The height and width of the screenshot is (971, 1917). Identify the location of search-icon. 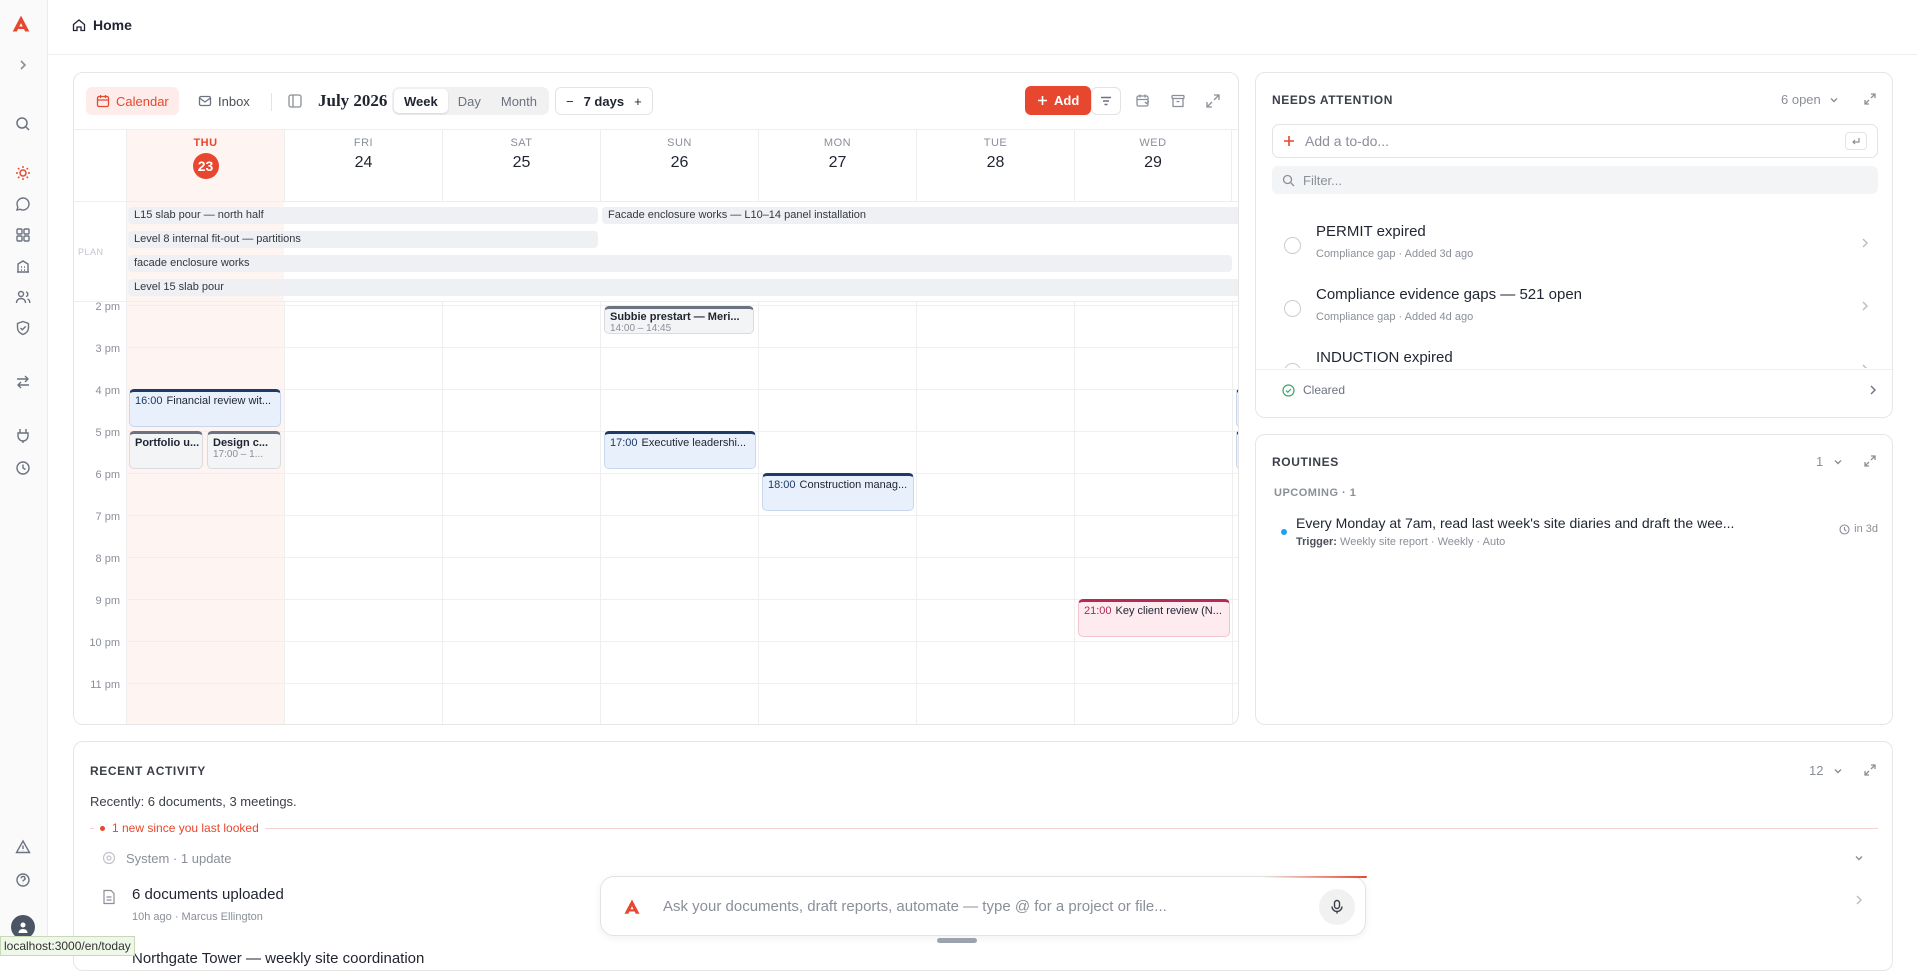
(23, 124).